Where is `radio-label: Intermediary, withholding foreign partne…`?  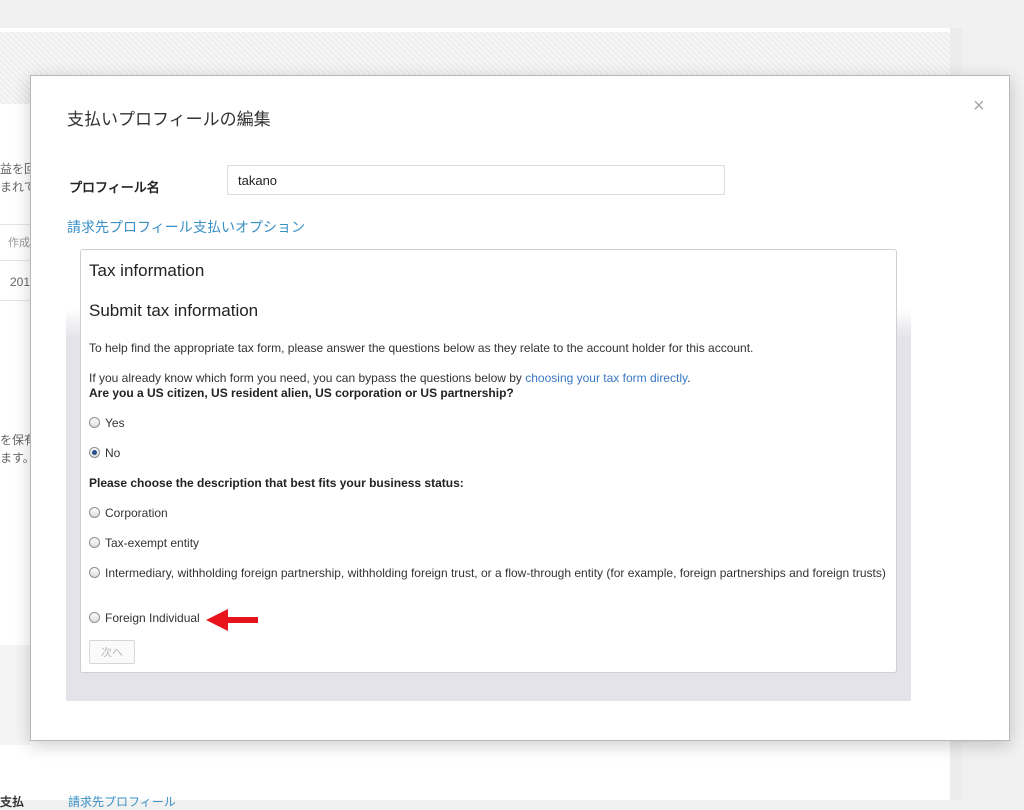 radio-label: Intermediary, withholding foreign partne… is located at coordinates (495, 573).